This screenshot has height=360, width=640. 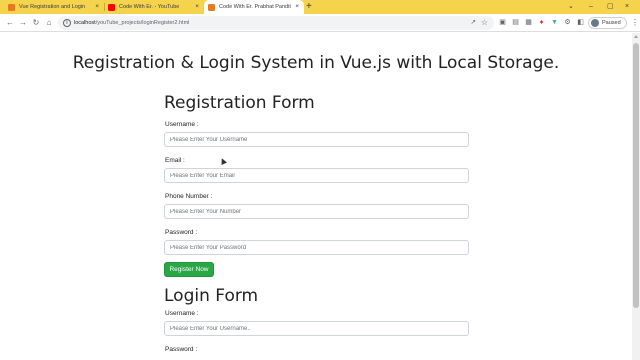 I want to click on close-window-icon: ×, so click(x=627, y=7).